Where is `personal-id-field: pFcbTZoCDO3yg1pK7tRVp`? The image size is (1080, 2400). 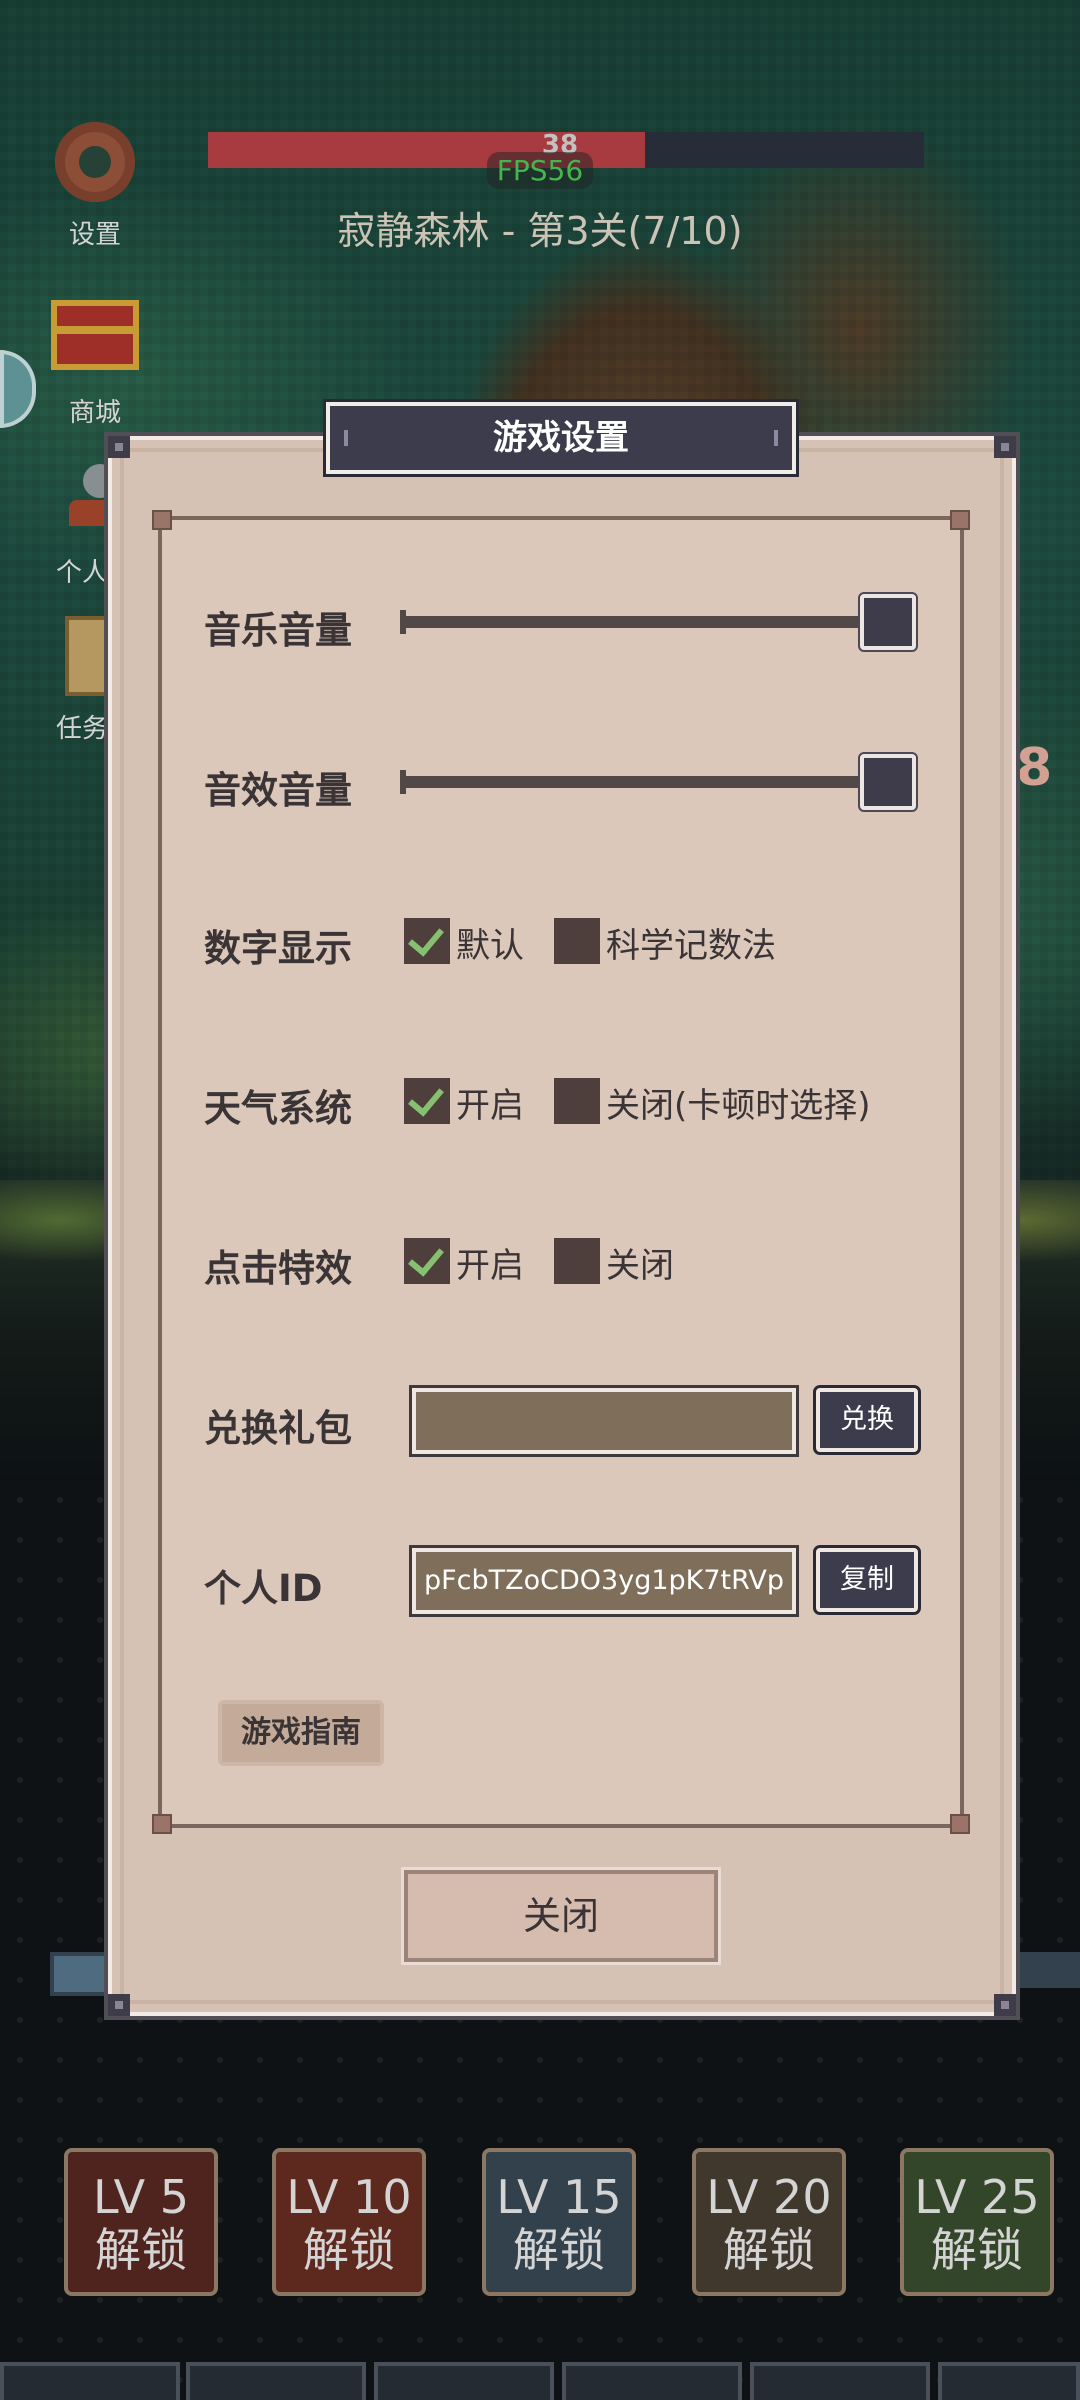 personal-id-field: pFcbTZoCDO3yg1pK7tRVp is located at coordinates (604, 1581).